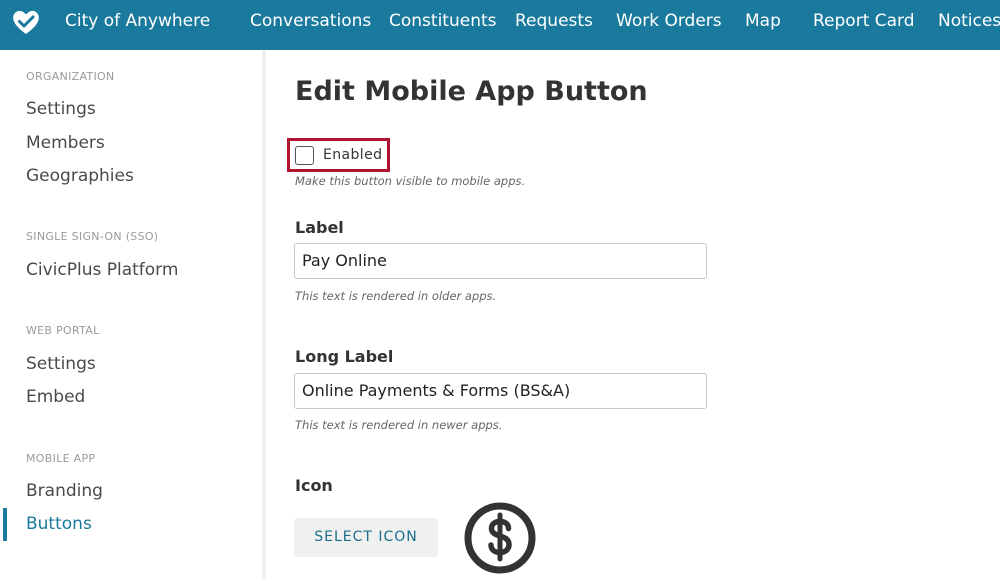 This screenshot has width=1000, height=580. I want to click on sidebar-item-portal-settings: Settings, so click(61, 364).